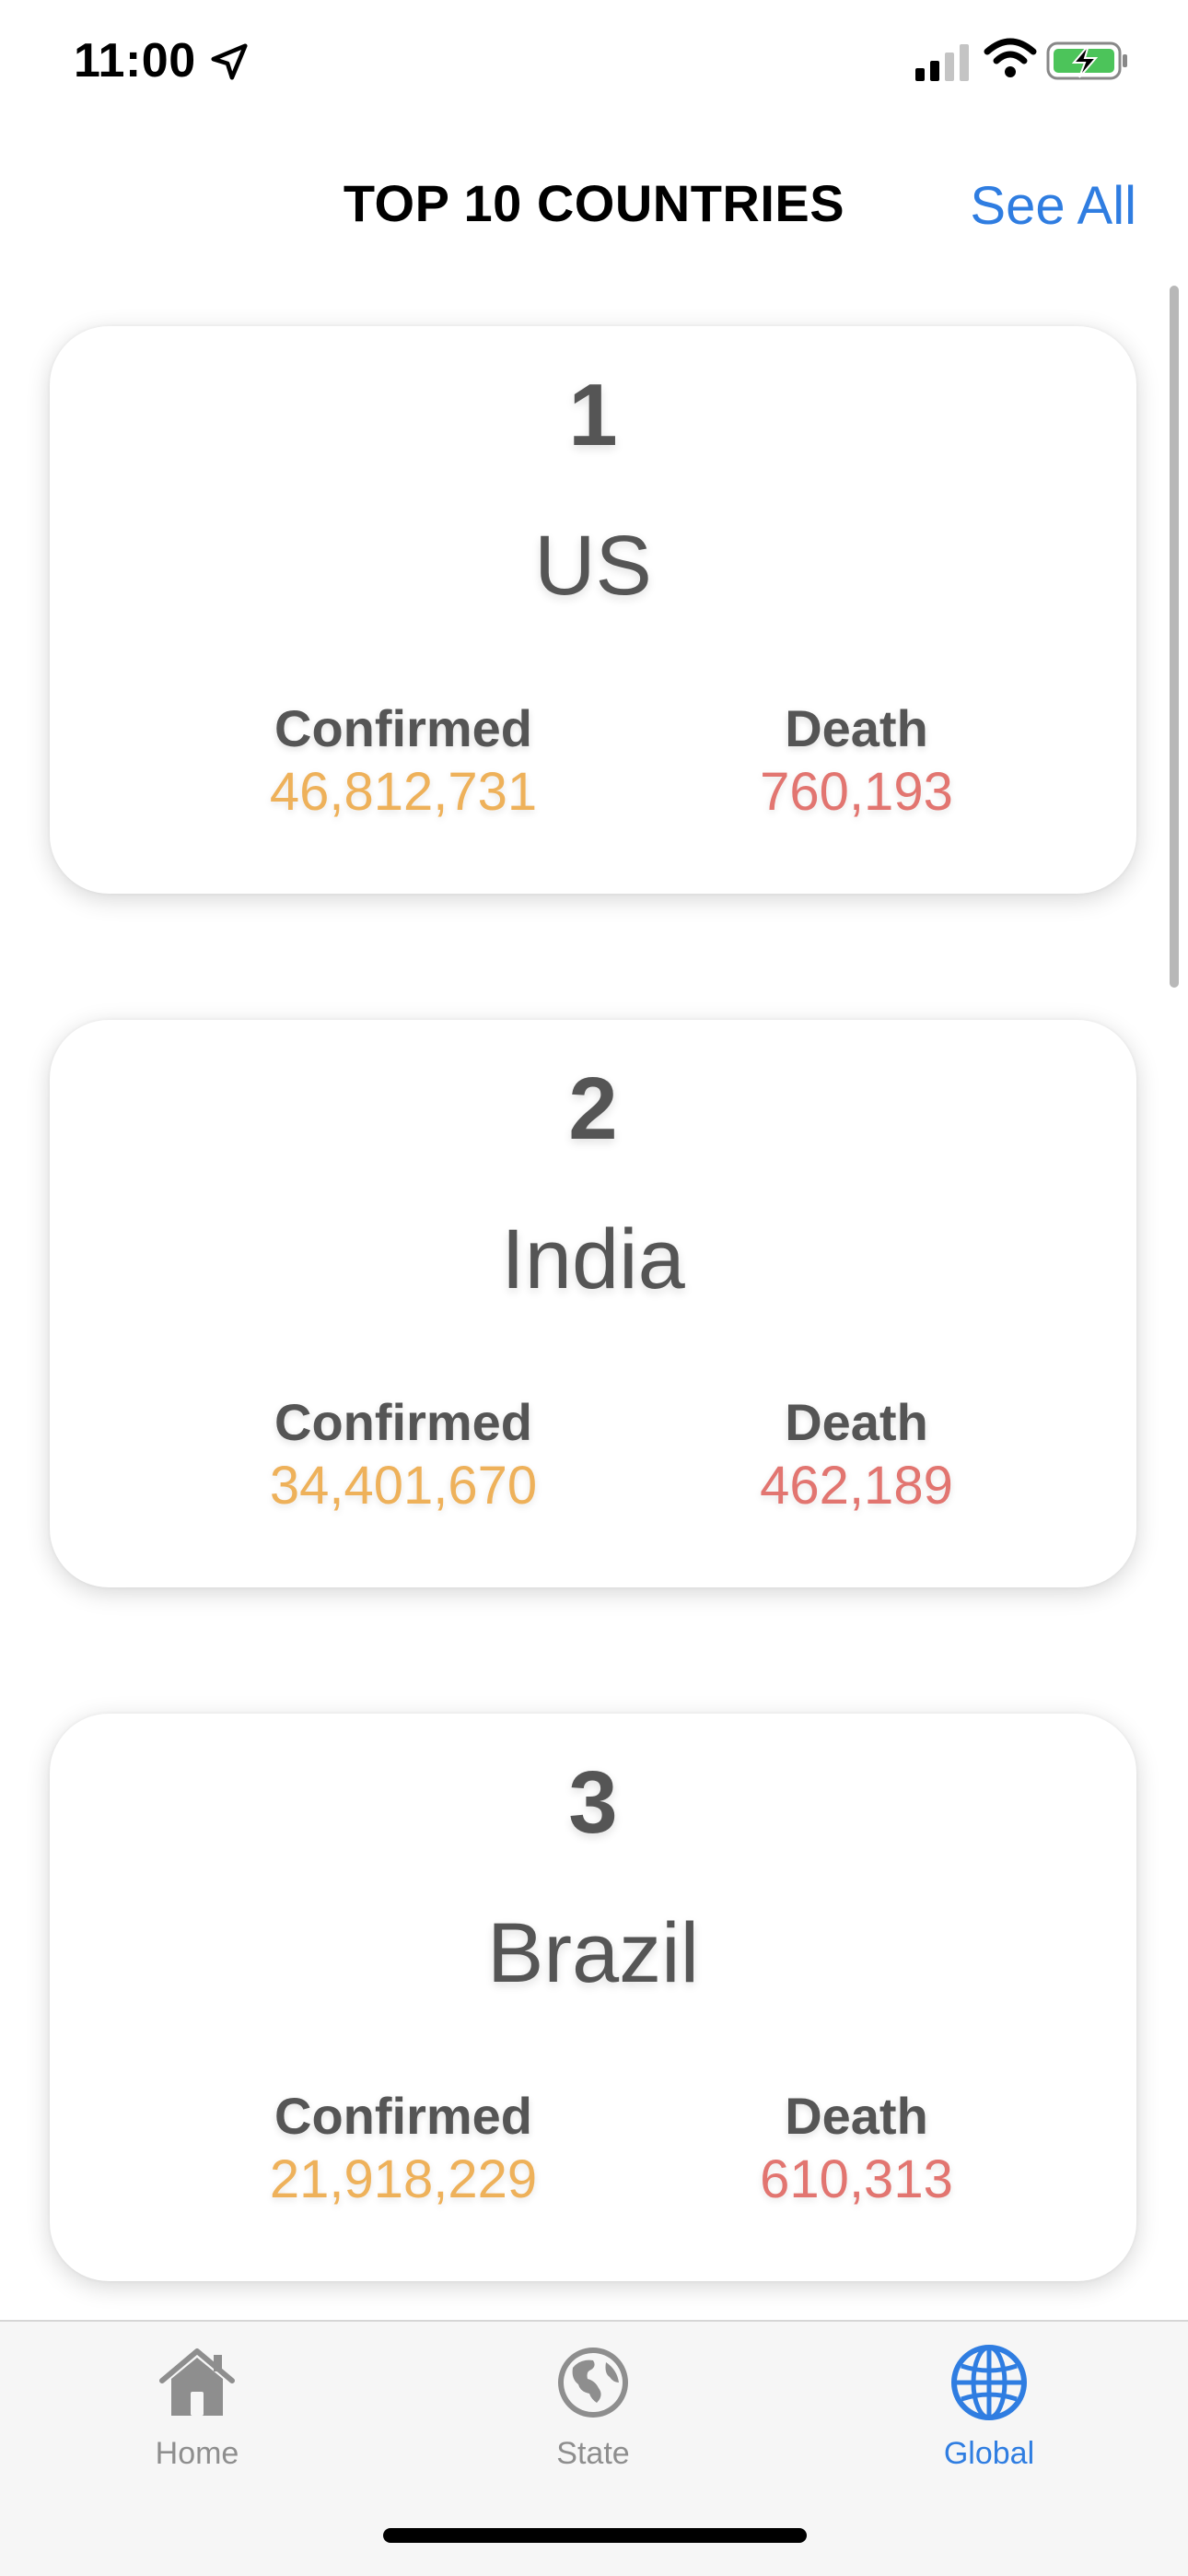 The width and height of the screenshot is (1188, 2576). I want to click on country-name: US, so click(593, 566).